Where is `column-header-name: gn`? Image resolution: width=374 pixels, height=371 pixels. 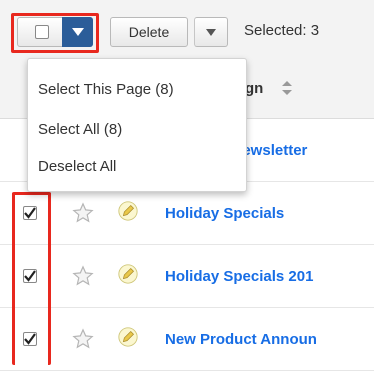
column-header-name: gn is located at coordinates (254, 88).